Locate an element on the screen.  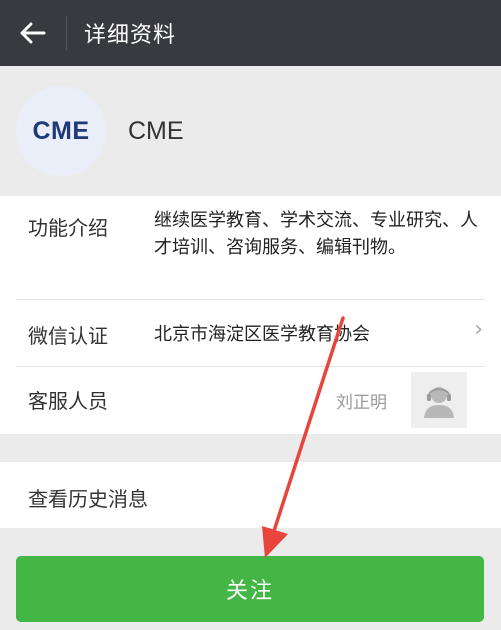
service-staff-name: 刘正明 is located at coordinates (361, 403).